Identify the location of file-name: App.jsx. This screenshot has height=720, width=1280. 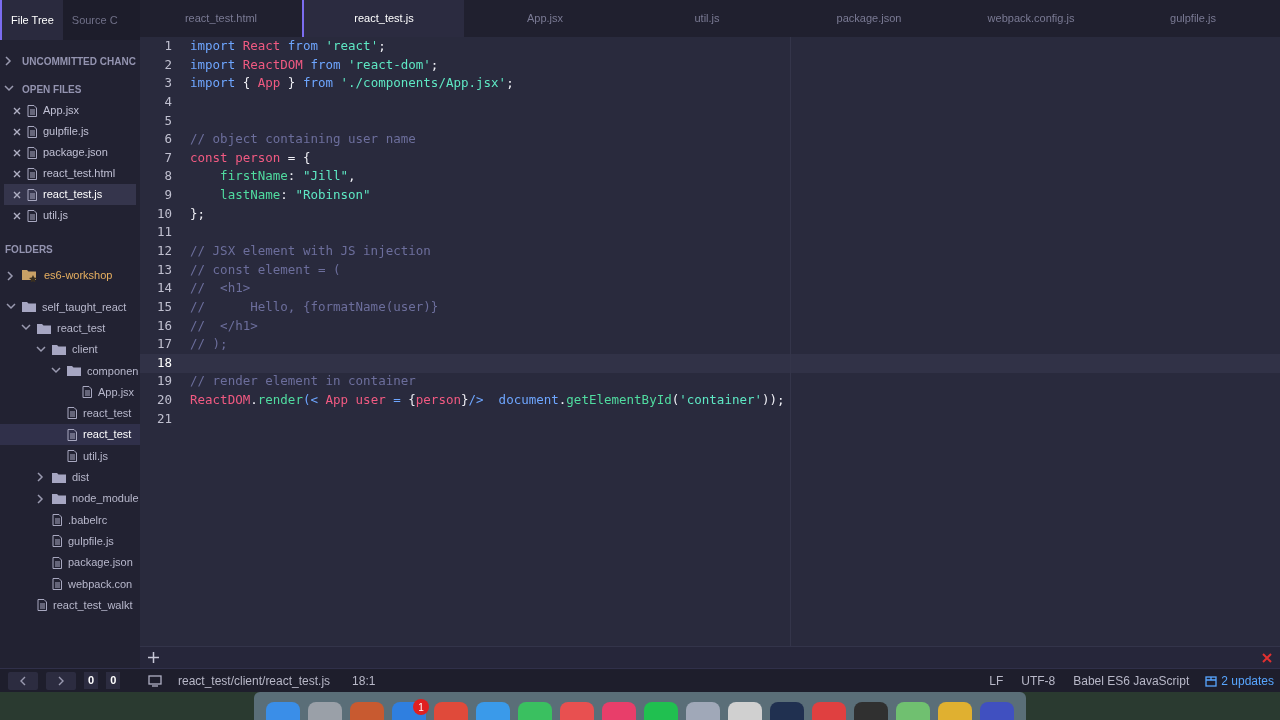
(61, 111).